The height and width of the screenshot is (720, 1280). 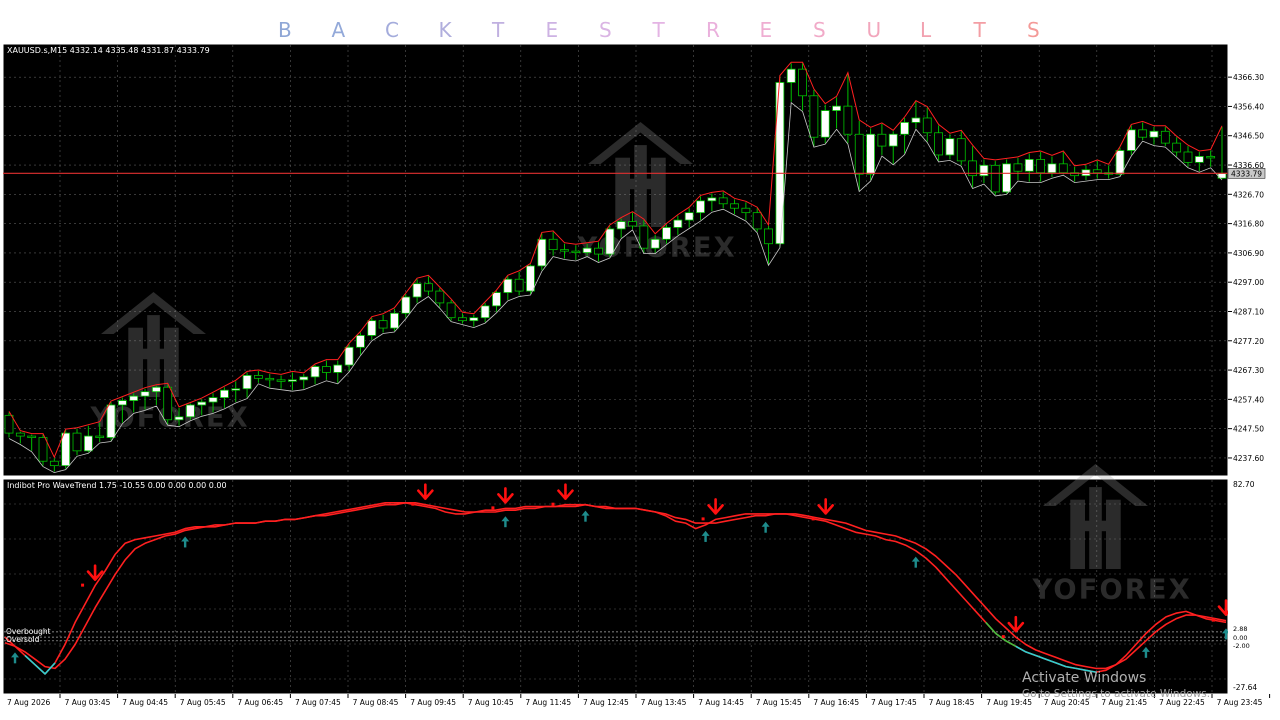 I want to click on time-tick-label: 7 Aug 10:45, so click(x=491, y=702).